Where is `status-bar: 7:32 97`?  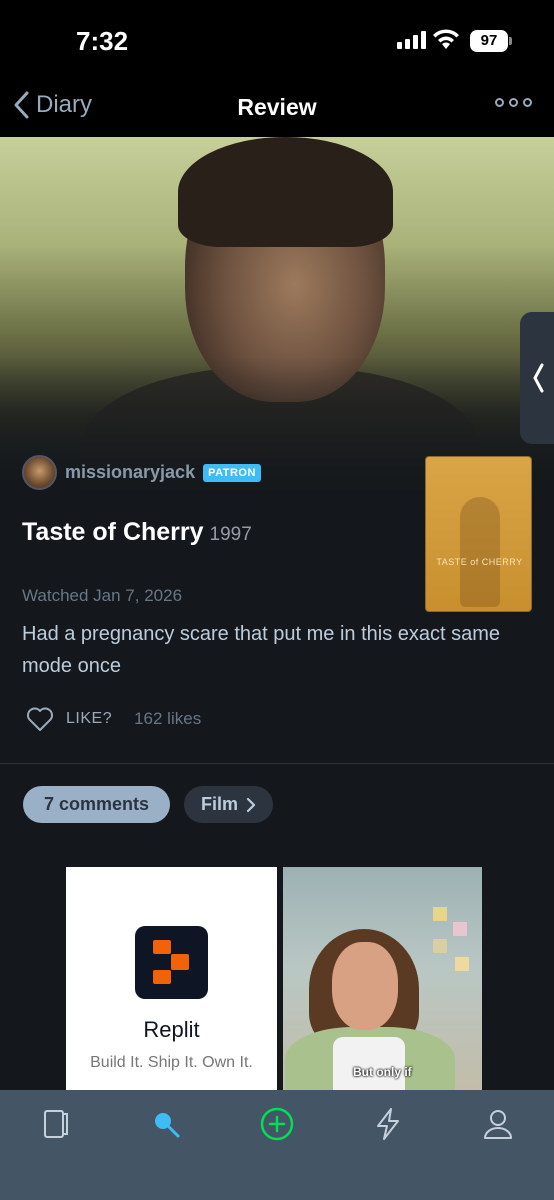 status-bar: 7:32 97 is located at coordinates (277, 40).